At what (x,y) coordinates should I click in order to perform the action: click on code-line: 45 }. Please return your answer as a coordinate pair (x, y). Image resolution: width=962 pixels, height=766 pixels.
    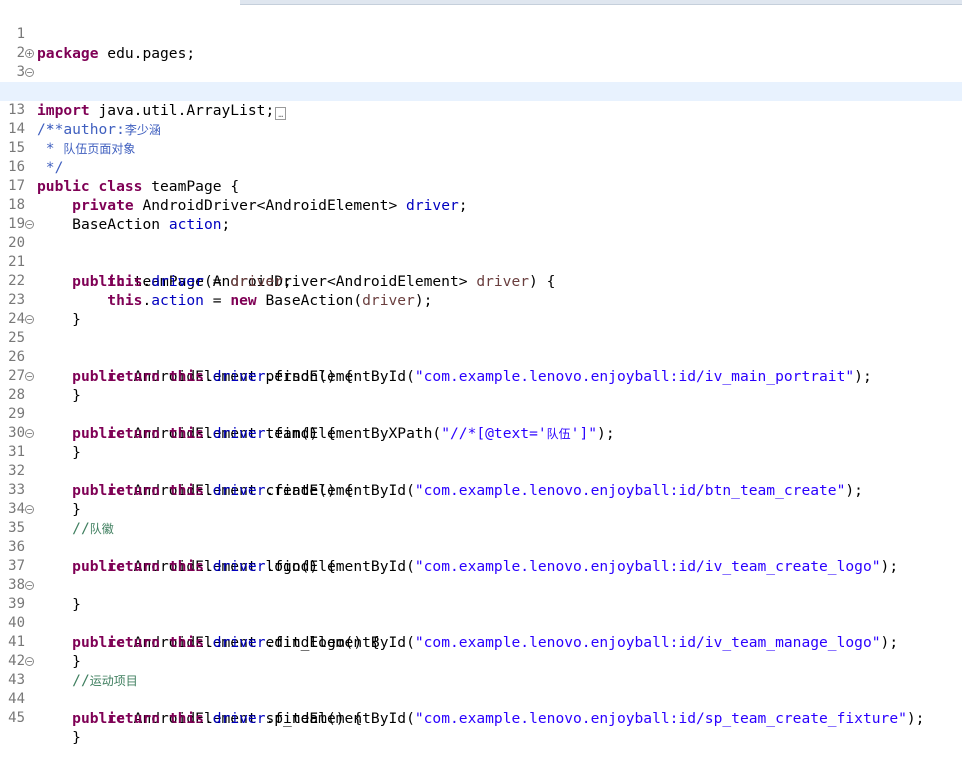
    Looking at the image, I should click on (481, 718).